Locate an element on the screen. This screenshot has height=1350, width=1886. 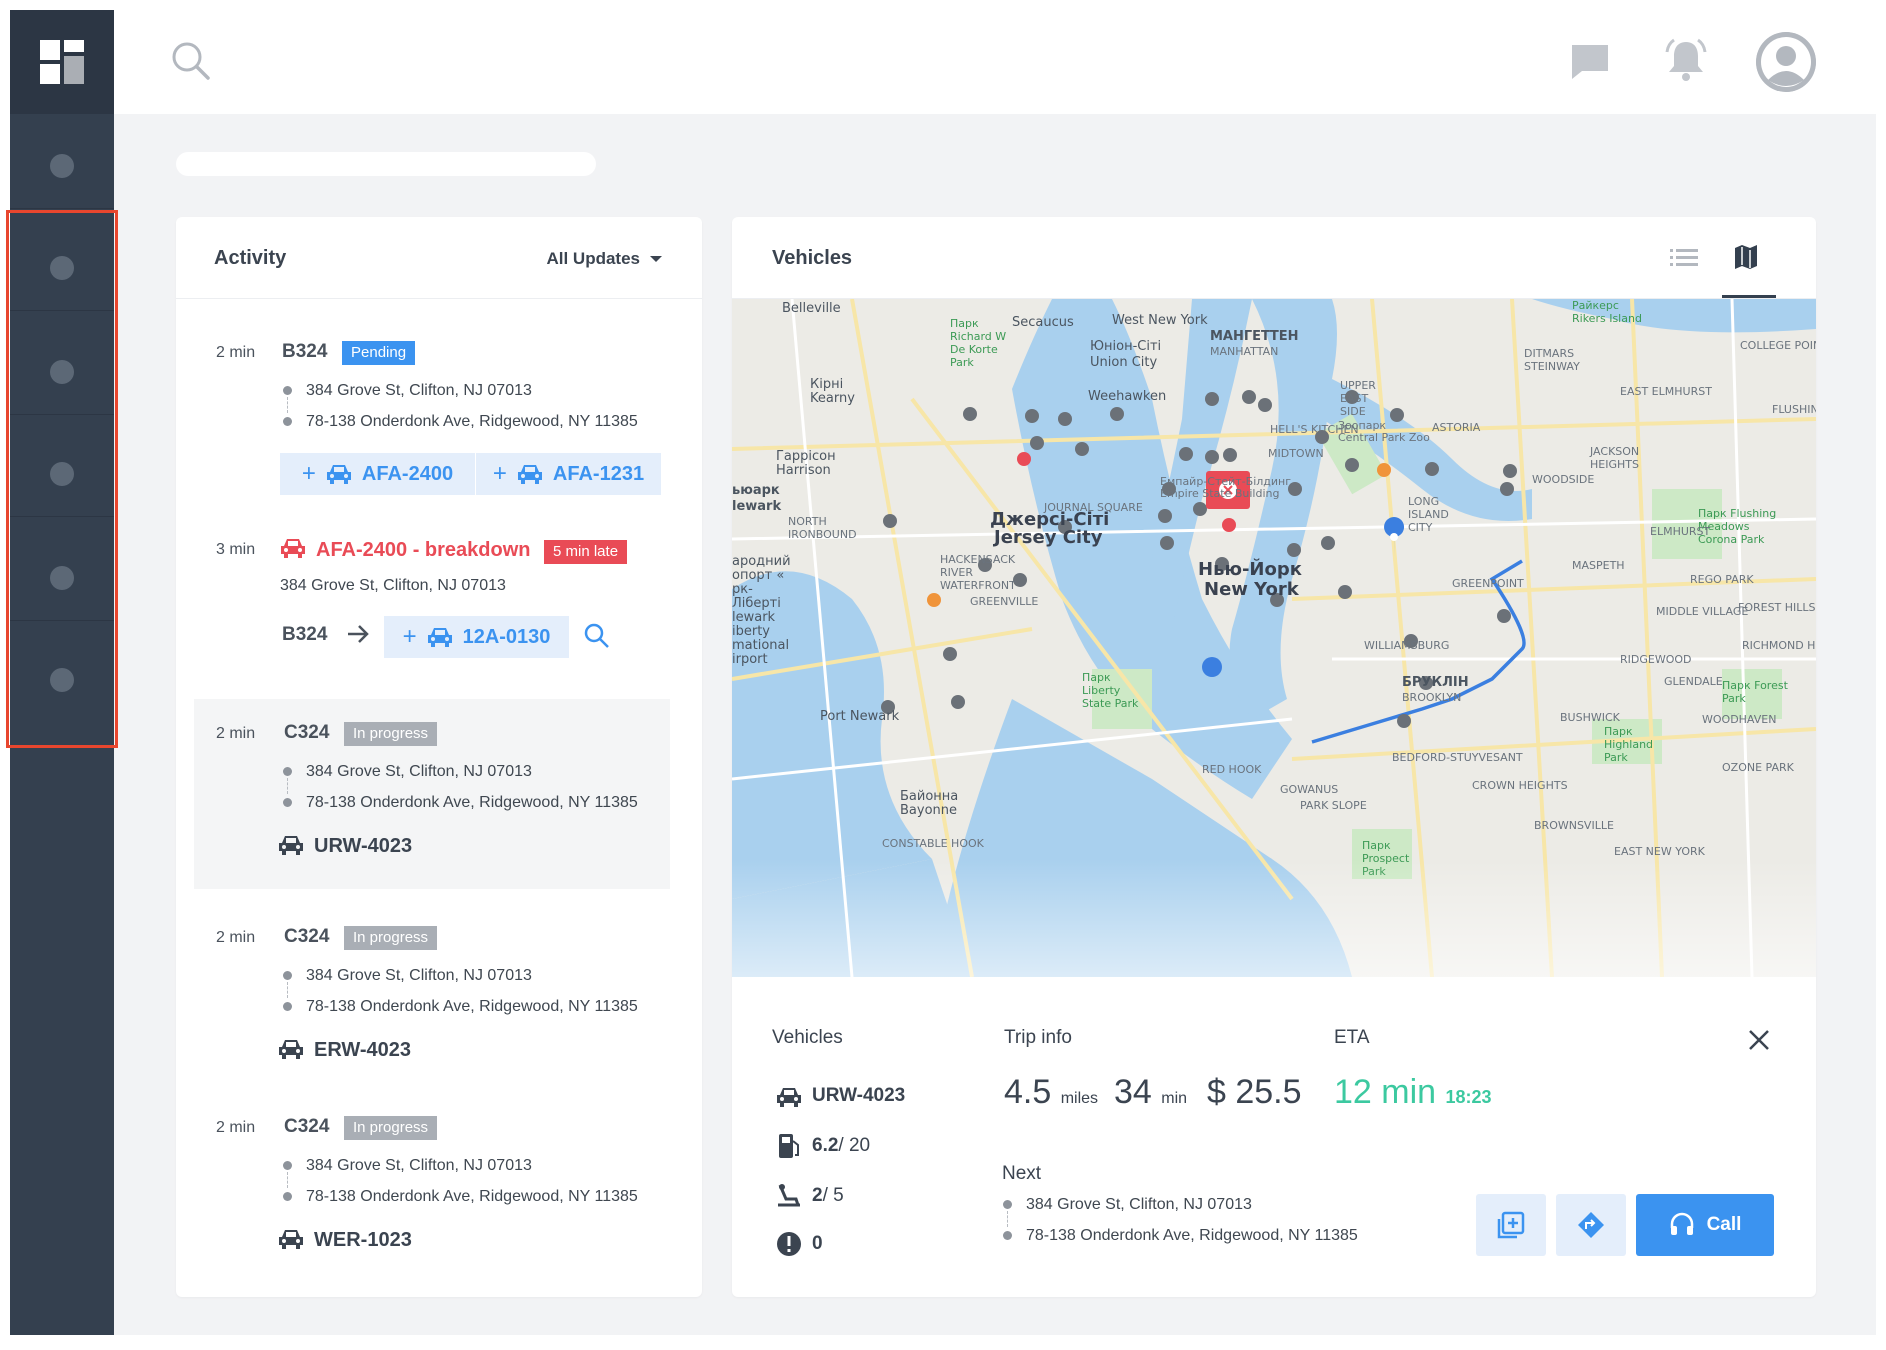
bell-icon is located at coordinates (1686, 62).